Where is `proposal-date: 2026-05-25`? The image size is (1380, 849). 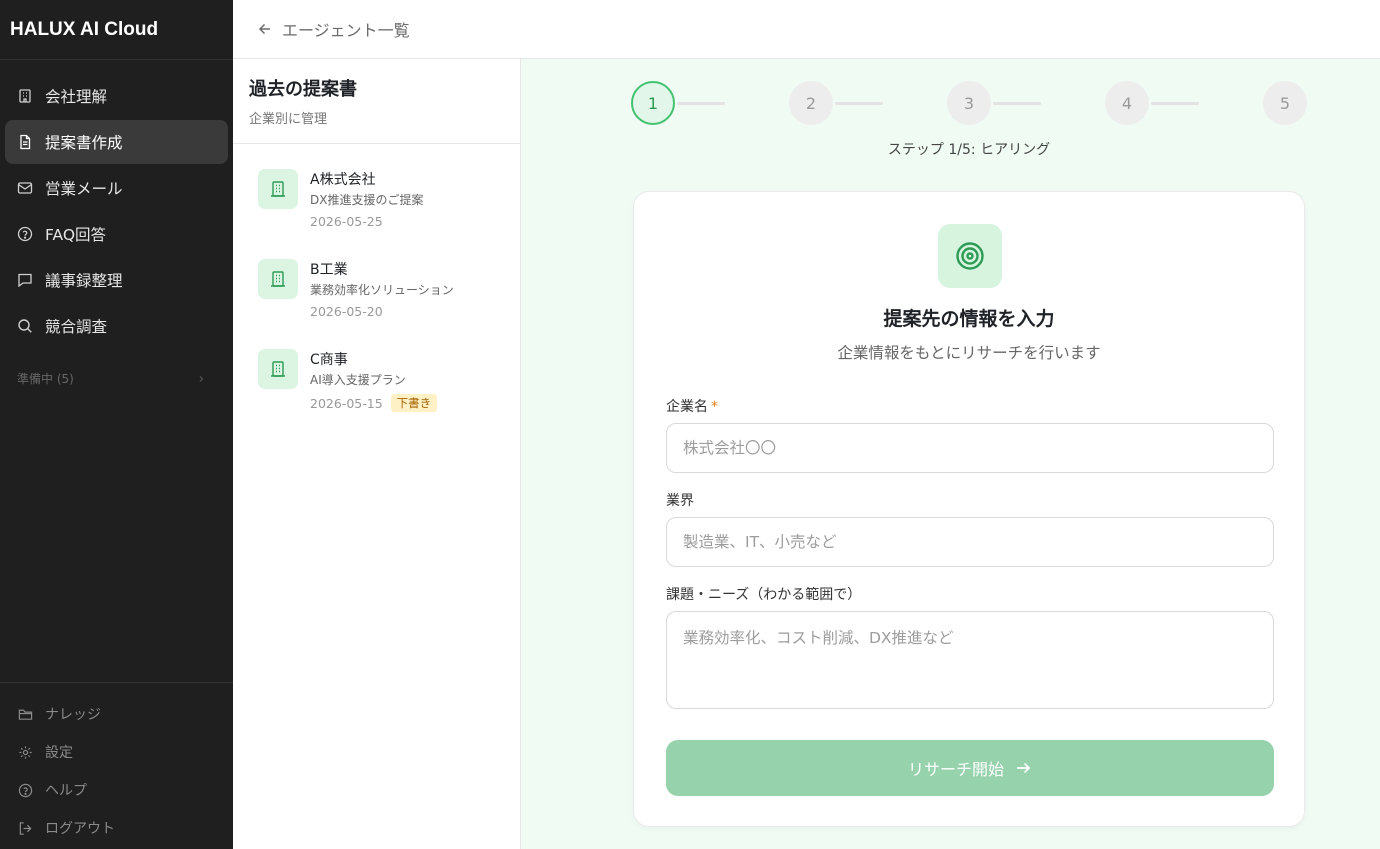
proposal-date: 2026-05-25 is located at coordinates (346, 221).